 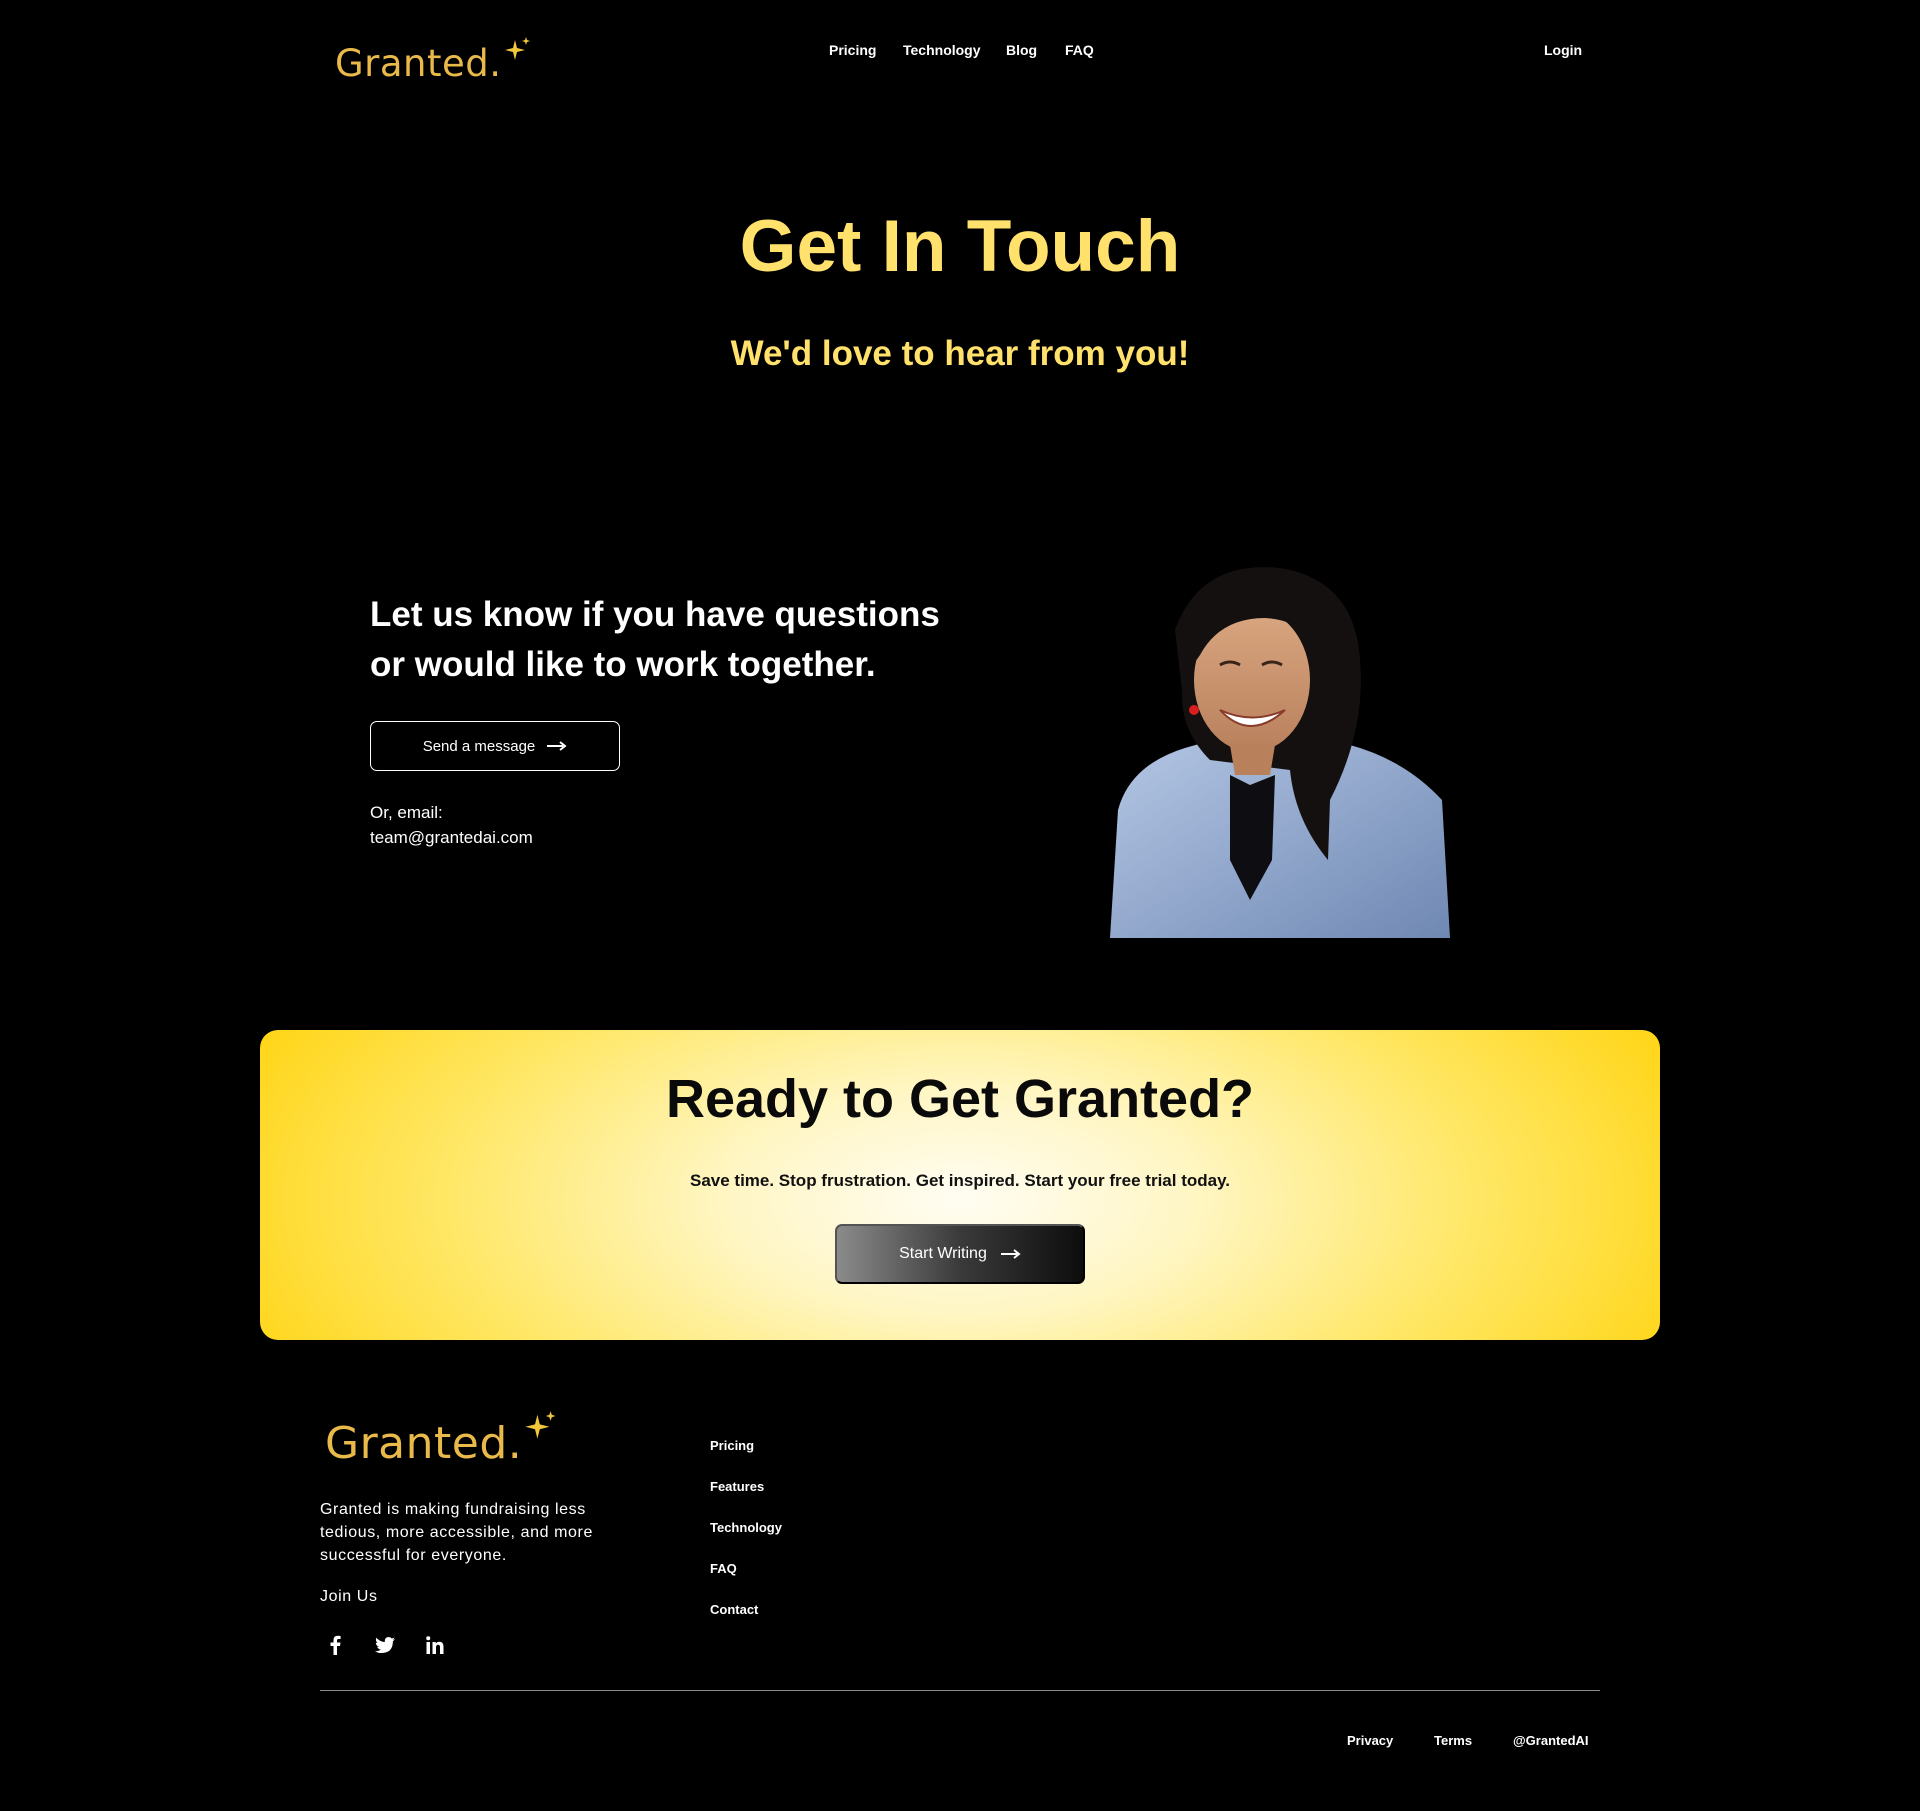 What do you see at coordinates (655, 614) in the screenshot?
I see `contact-heading-line-1: Let us know if you have questions` at bounding box center [655, 614].